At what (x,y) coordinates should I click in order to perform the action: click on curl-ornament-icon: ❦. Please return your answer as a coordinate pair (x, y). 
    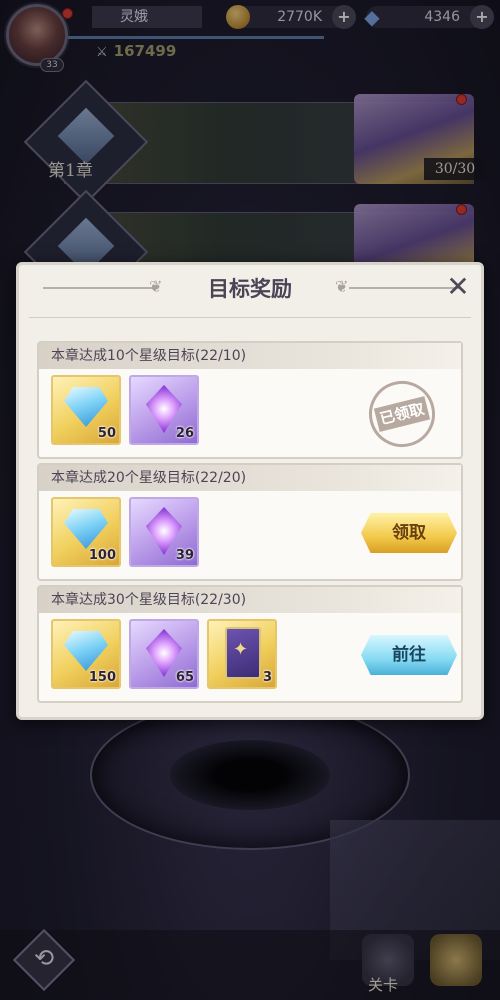
    Looking at the image, I should click on (342, 286).